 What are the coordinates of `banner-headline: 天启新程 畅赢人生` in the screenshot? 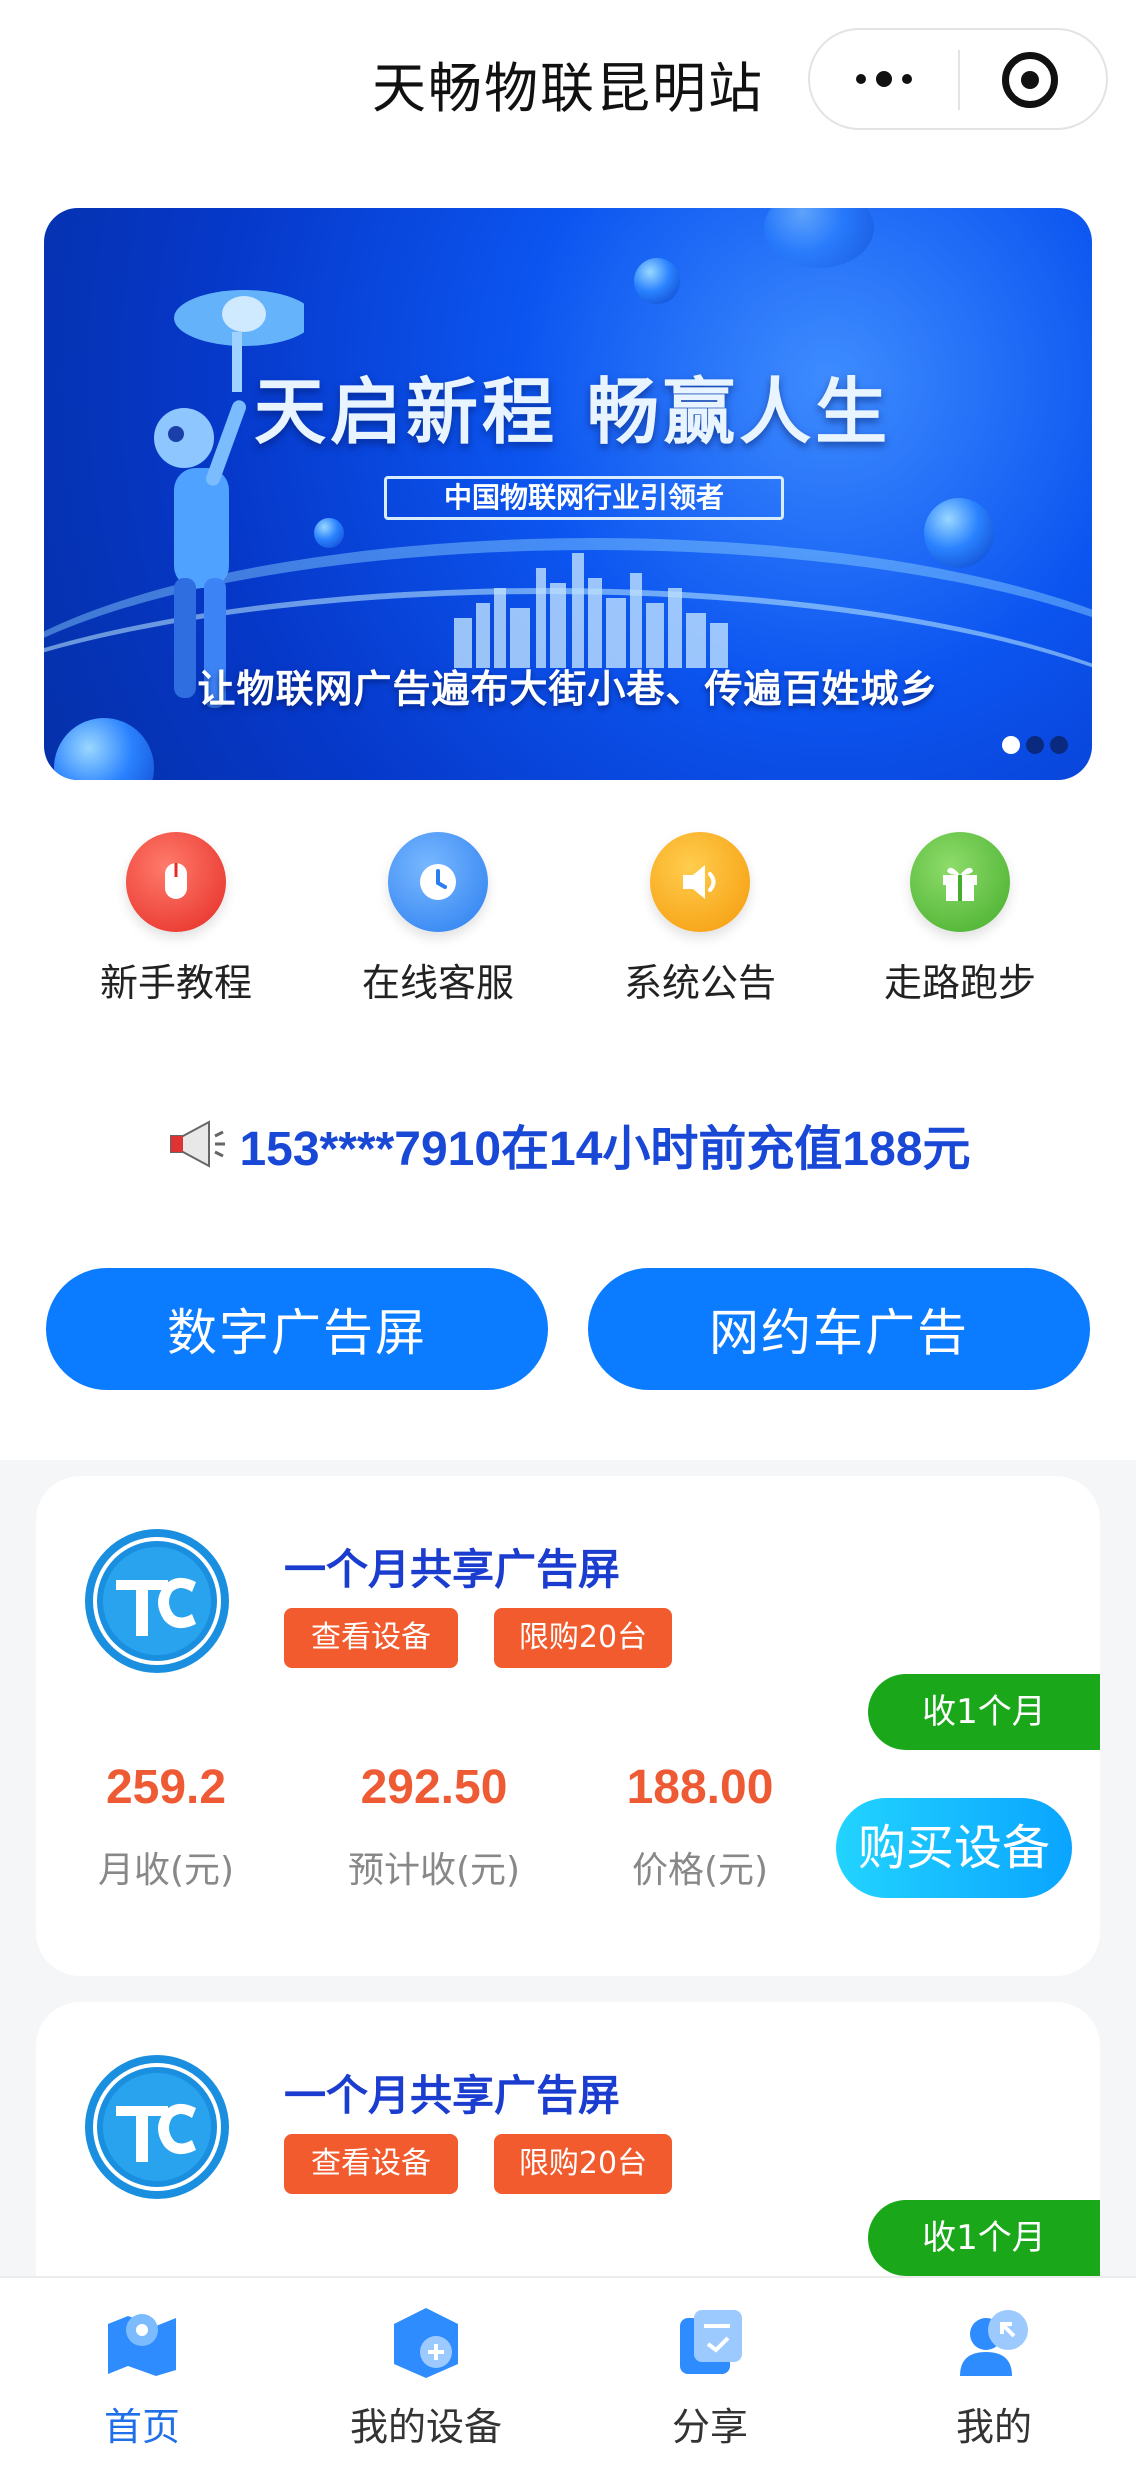 It's located at (573, 412).